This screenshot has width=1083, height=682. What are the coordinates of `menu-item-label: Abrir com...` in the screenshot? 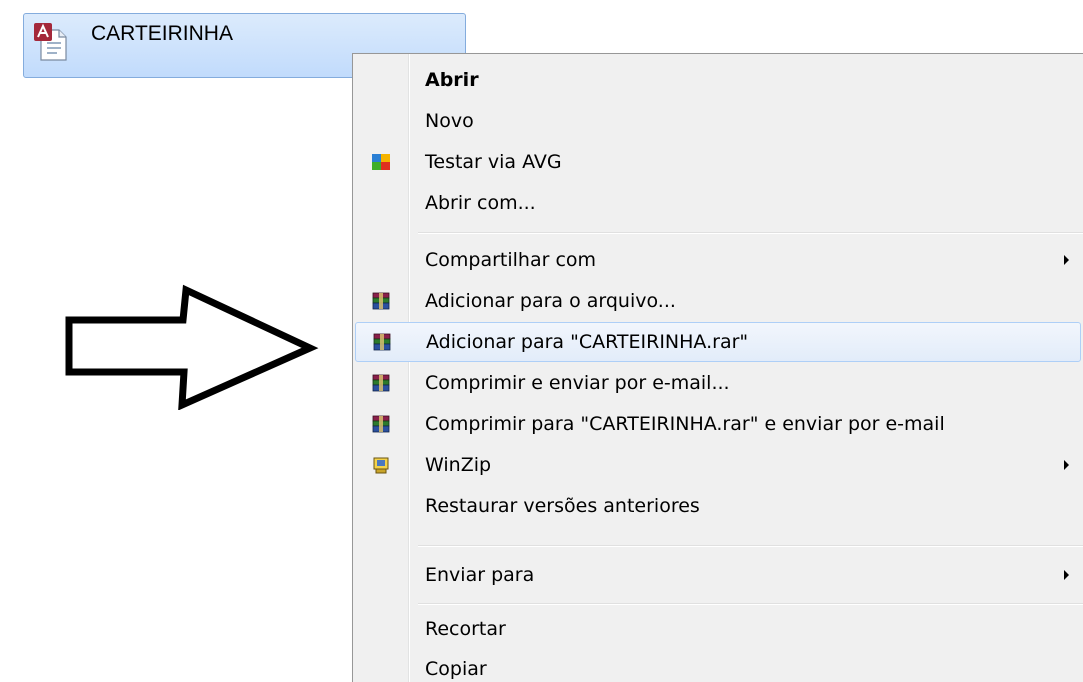 It's located at (480, 203).